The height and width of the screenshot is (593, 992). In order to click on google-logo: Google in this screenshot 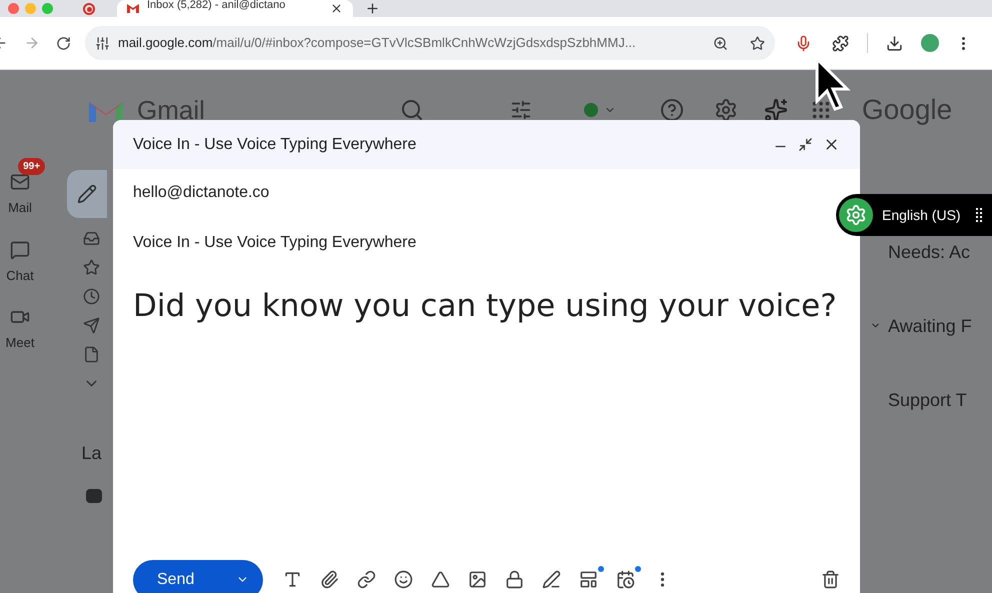, I will do `click(907, 110)`.